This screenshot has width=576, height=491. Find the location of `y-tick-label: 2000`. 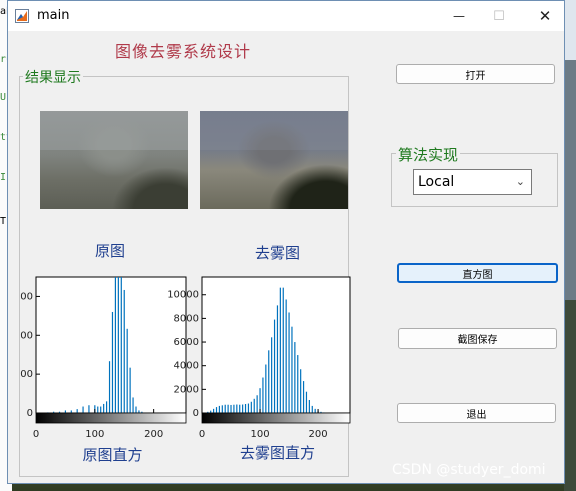

y-tick-label: 2000 is located at coordinates (186, 389).